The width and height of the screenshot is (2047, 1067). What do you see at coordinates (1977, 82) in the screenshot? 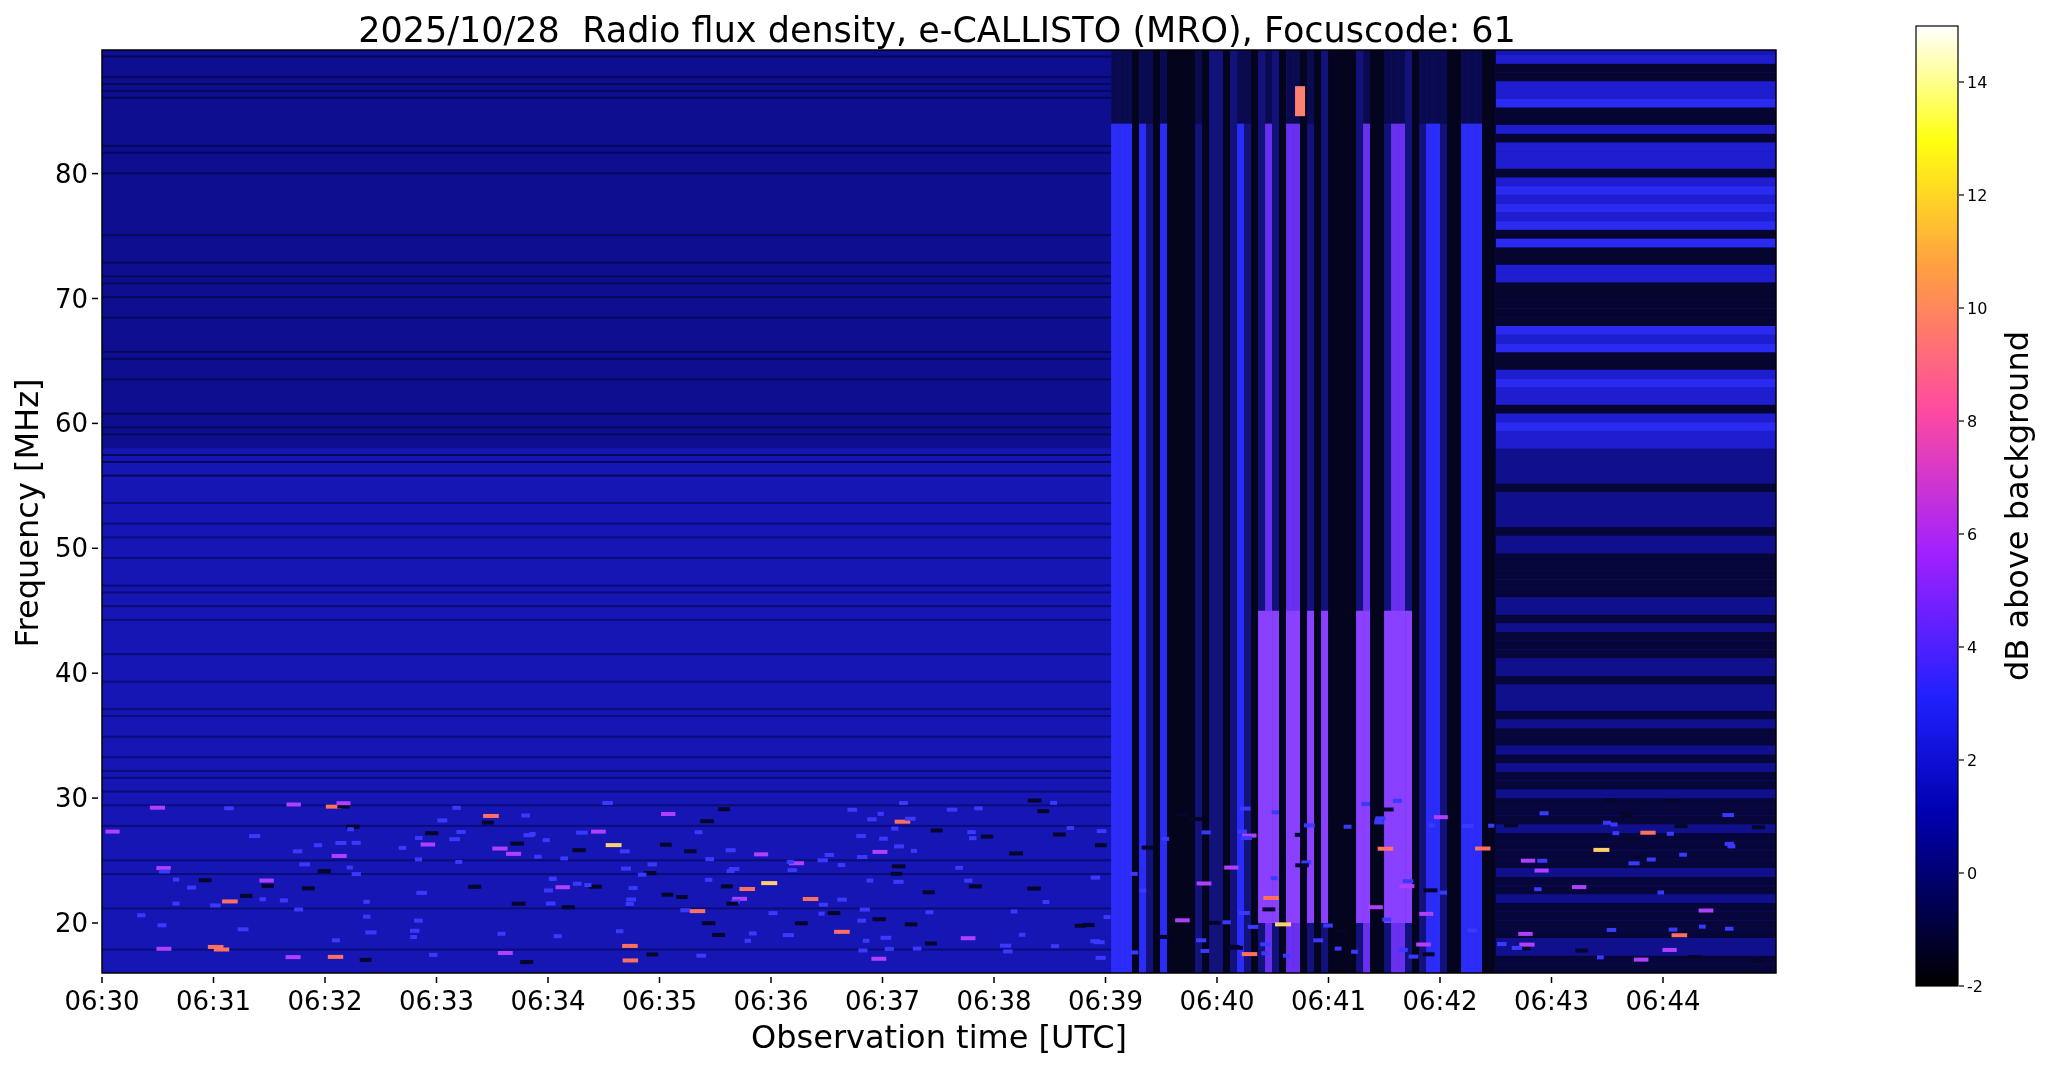
I see `colorbar-tick-label: 14` at bounding box center [1977, 82].